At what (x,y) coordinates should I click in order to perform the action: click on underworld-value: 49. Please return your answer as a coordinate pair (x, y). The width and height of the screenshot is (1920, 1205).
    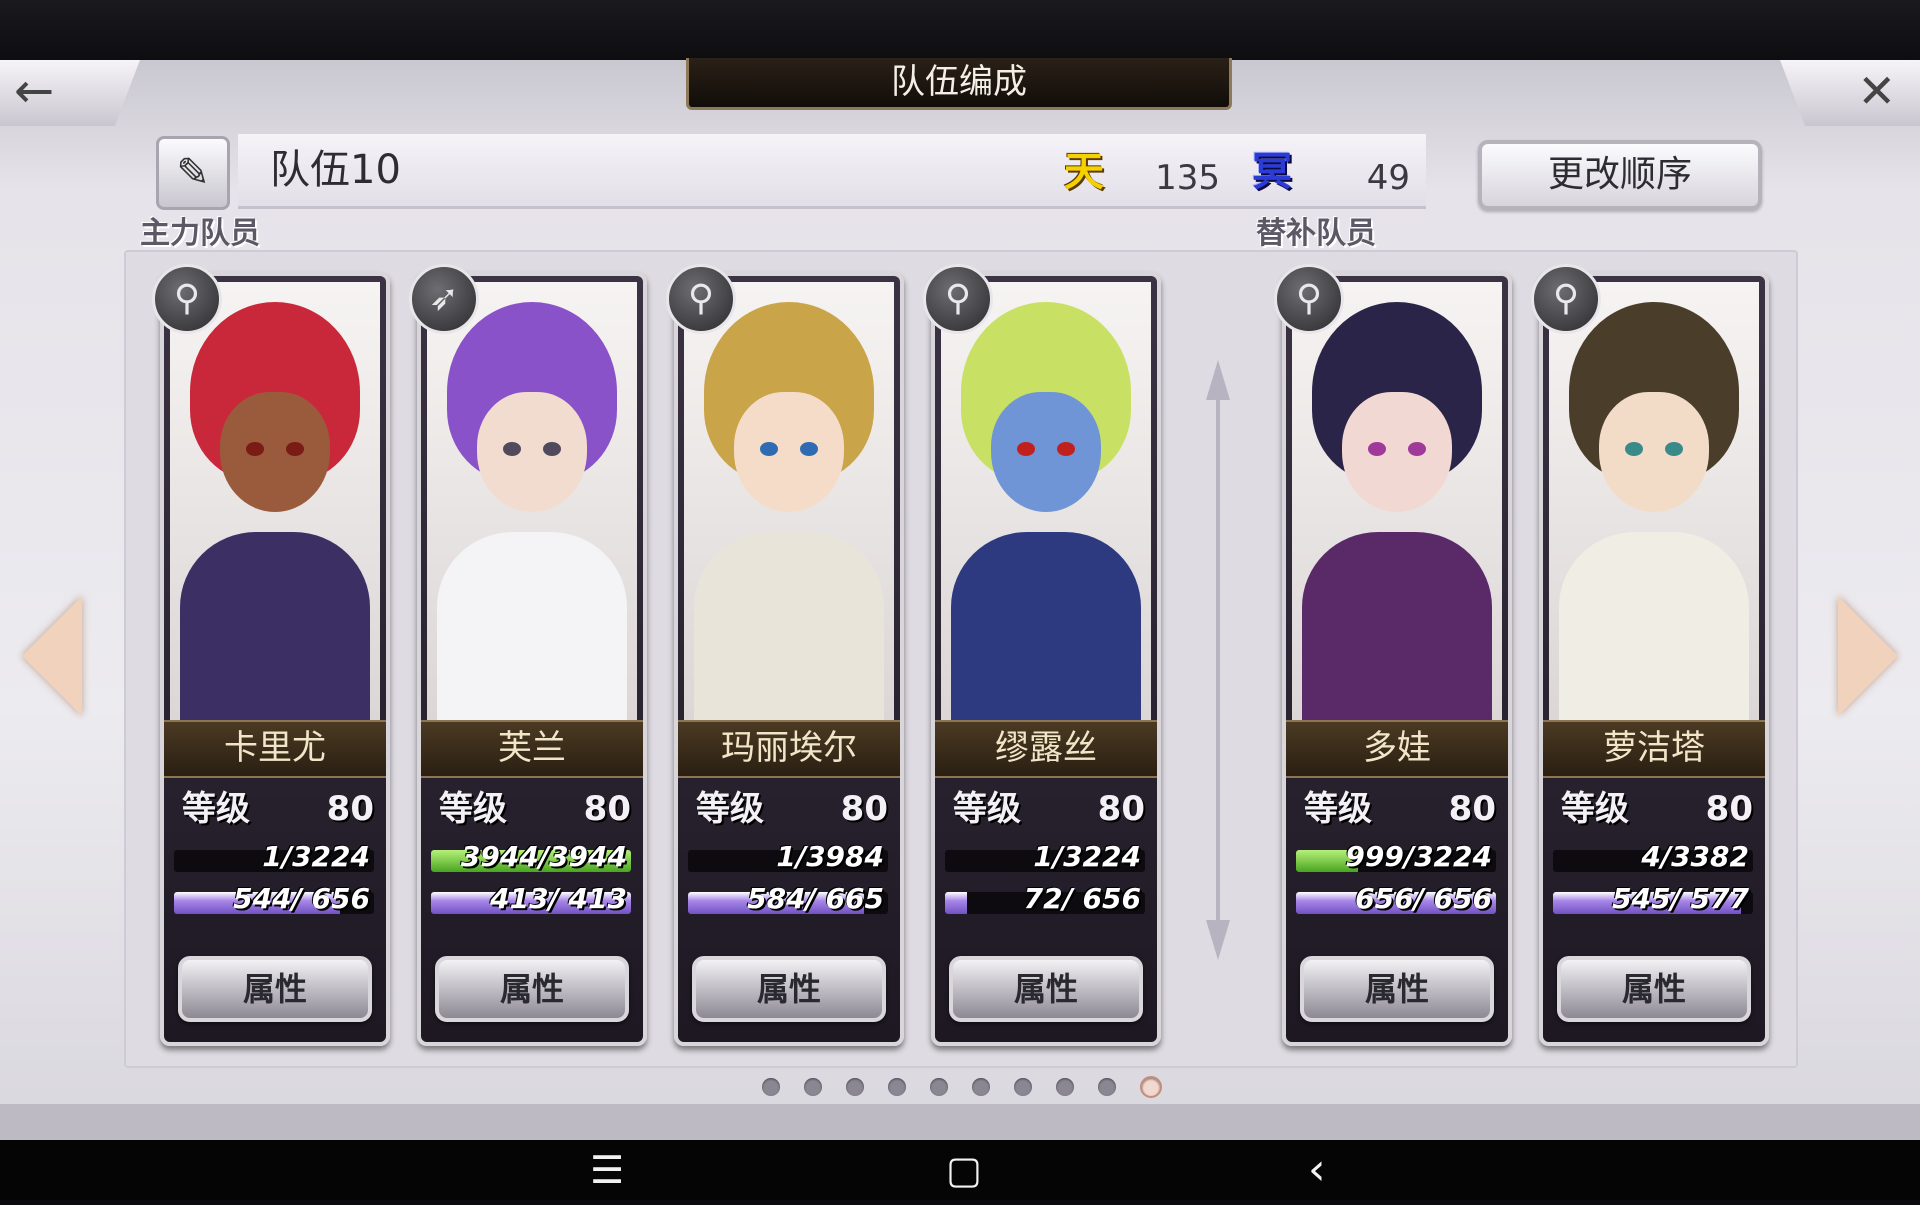
    Looking at the image, I should click on (1370, 178).